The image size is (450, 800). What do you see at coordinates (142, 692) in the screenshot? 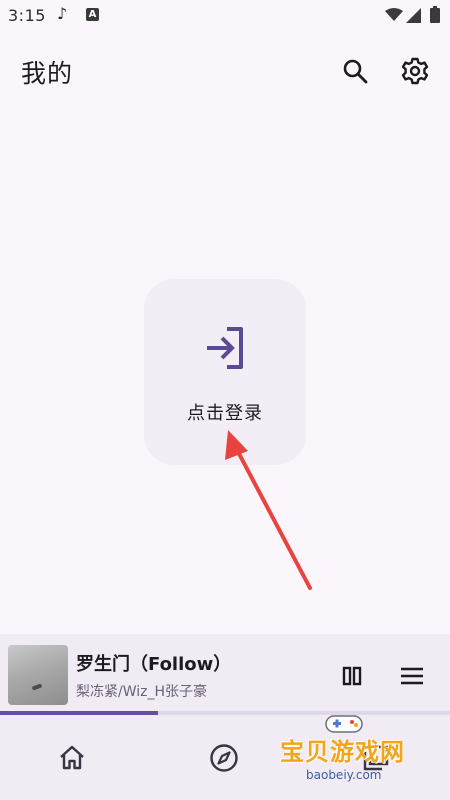
I see `song-artist: 梨冻紧/Wiz_H张子豪` at bounding box center [142, 692].